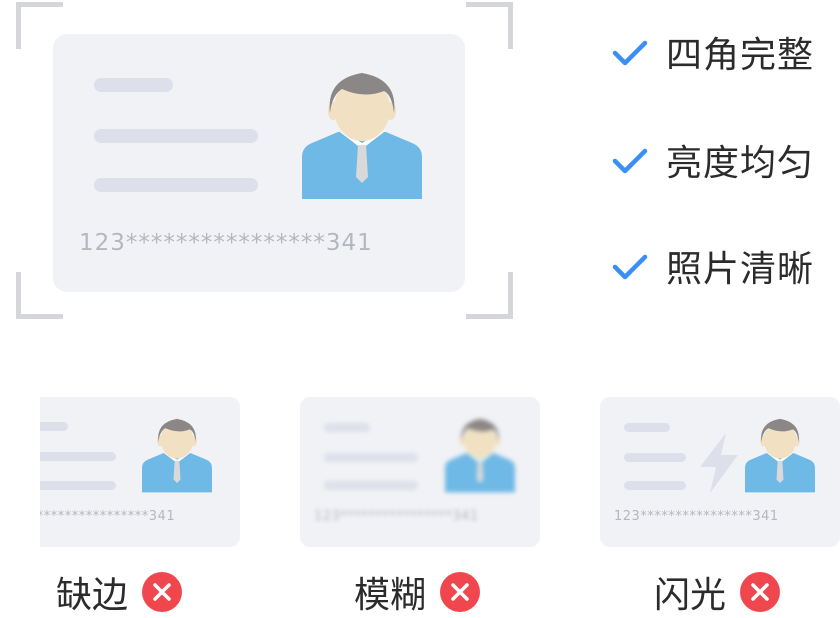 Image resolution: width=840 pixels, height=618 pixels. What do you see at coordinates (420, 472) in the screenshot?
I see `bad-example-blurry: 123****************341` at bounding box center [420, 472].